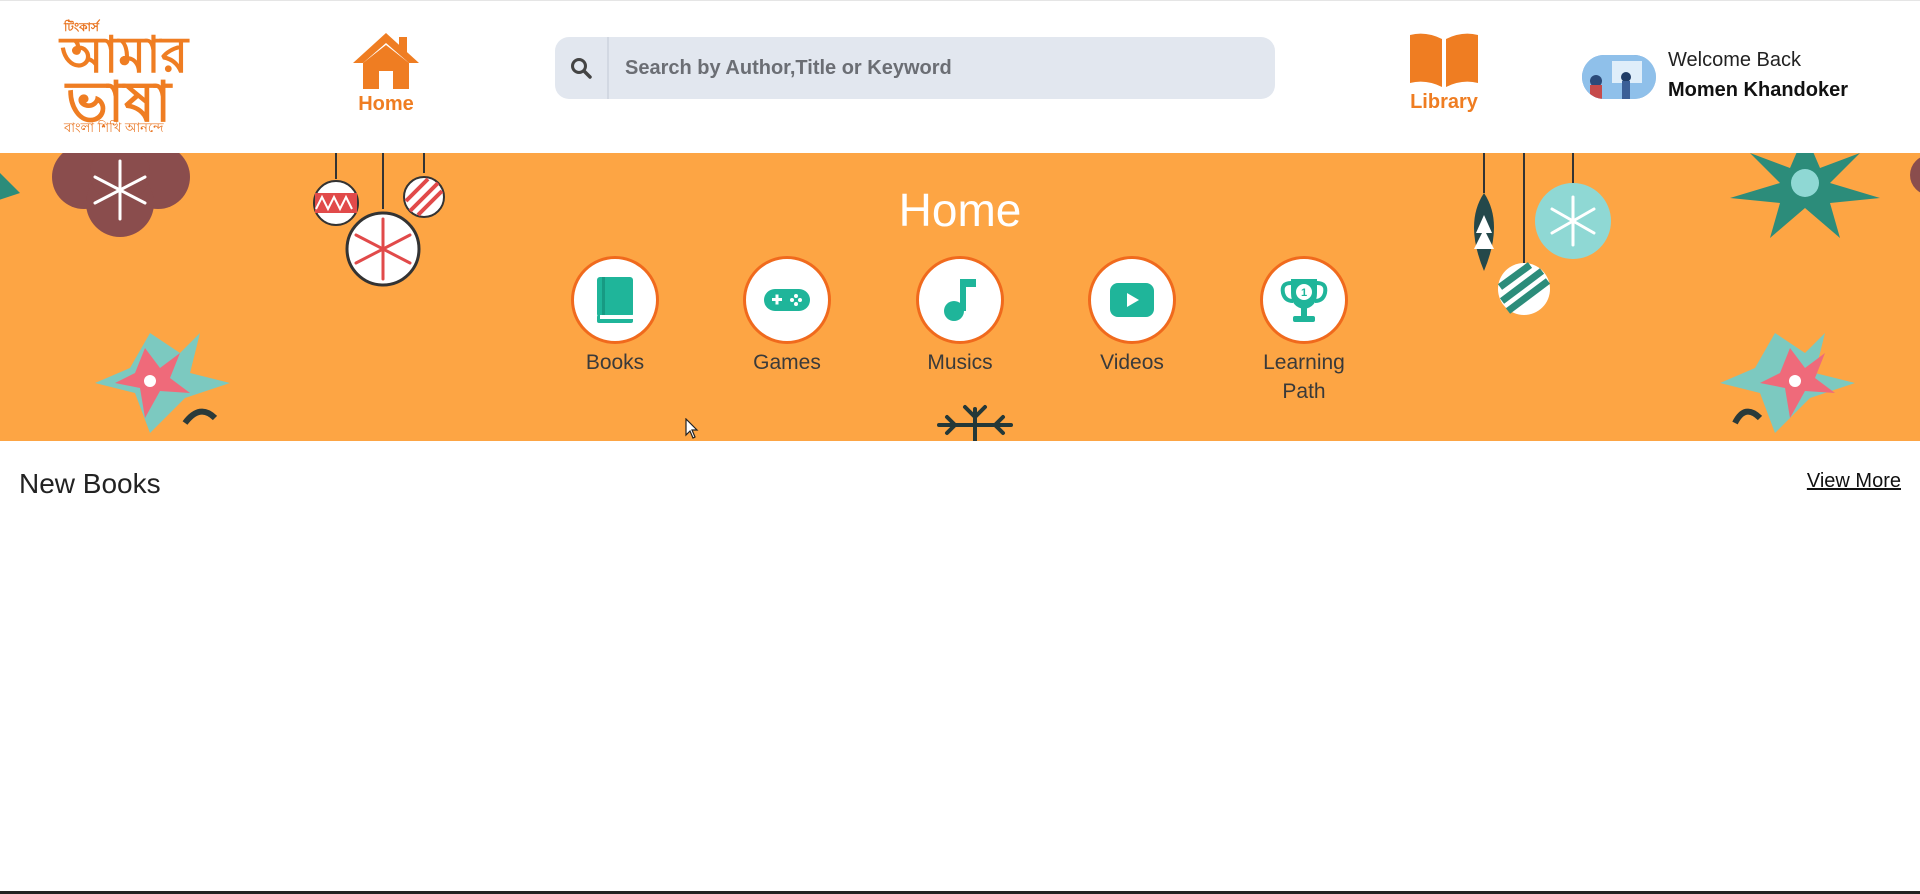  What do you see at coordinates (615, 362) in the screenshot?
I see `category-books-label: Books` at bounding box center [615, 362].